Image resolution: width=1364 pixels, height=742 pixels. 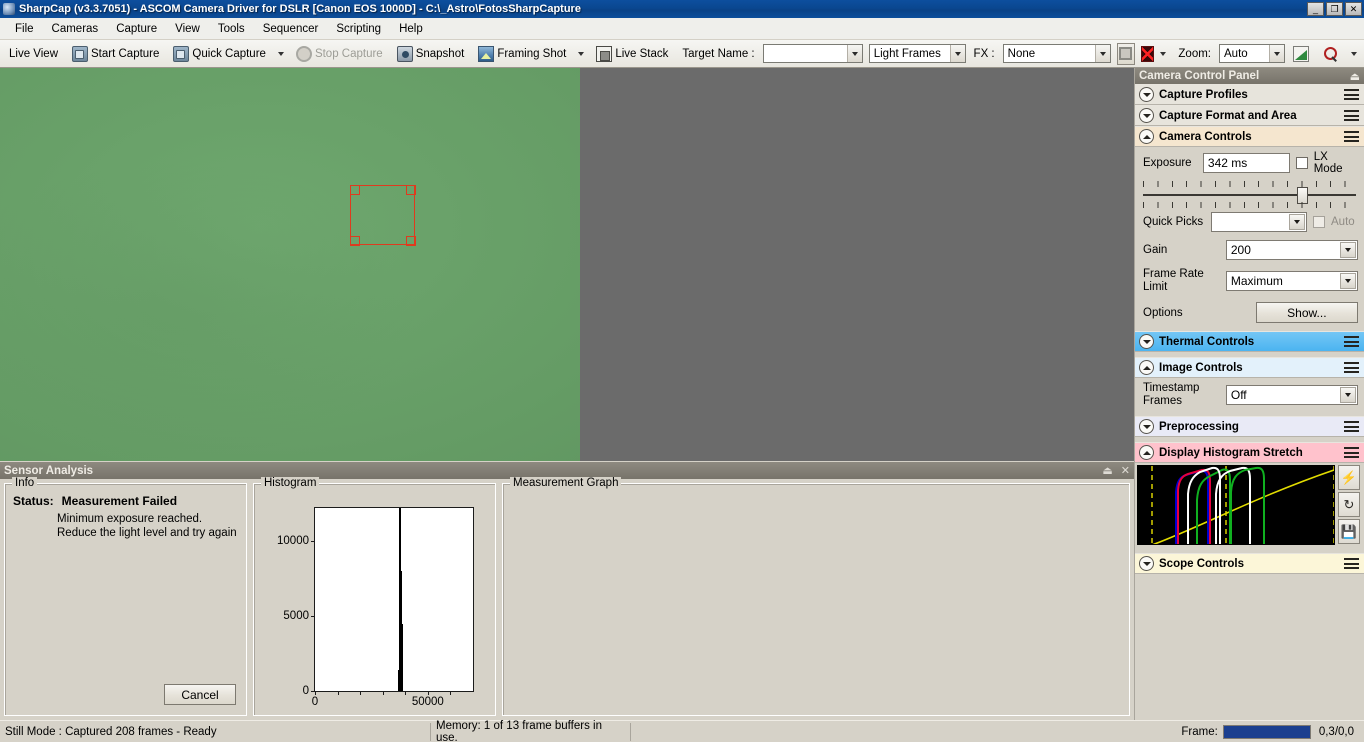 I want to click on histogram-plot-area: 0 5000 10000 0 50000, so click(x=375, y=607).